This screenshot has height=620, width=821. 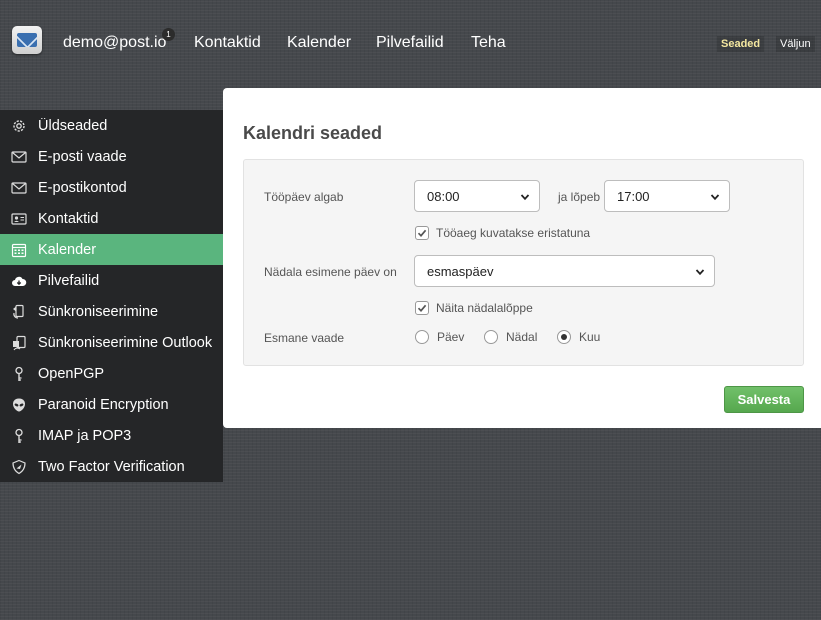 I want to click on sidebar-item-calendar: Kalender, so click(x=111, y=249).